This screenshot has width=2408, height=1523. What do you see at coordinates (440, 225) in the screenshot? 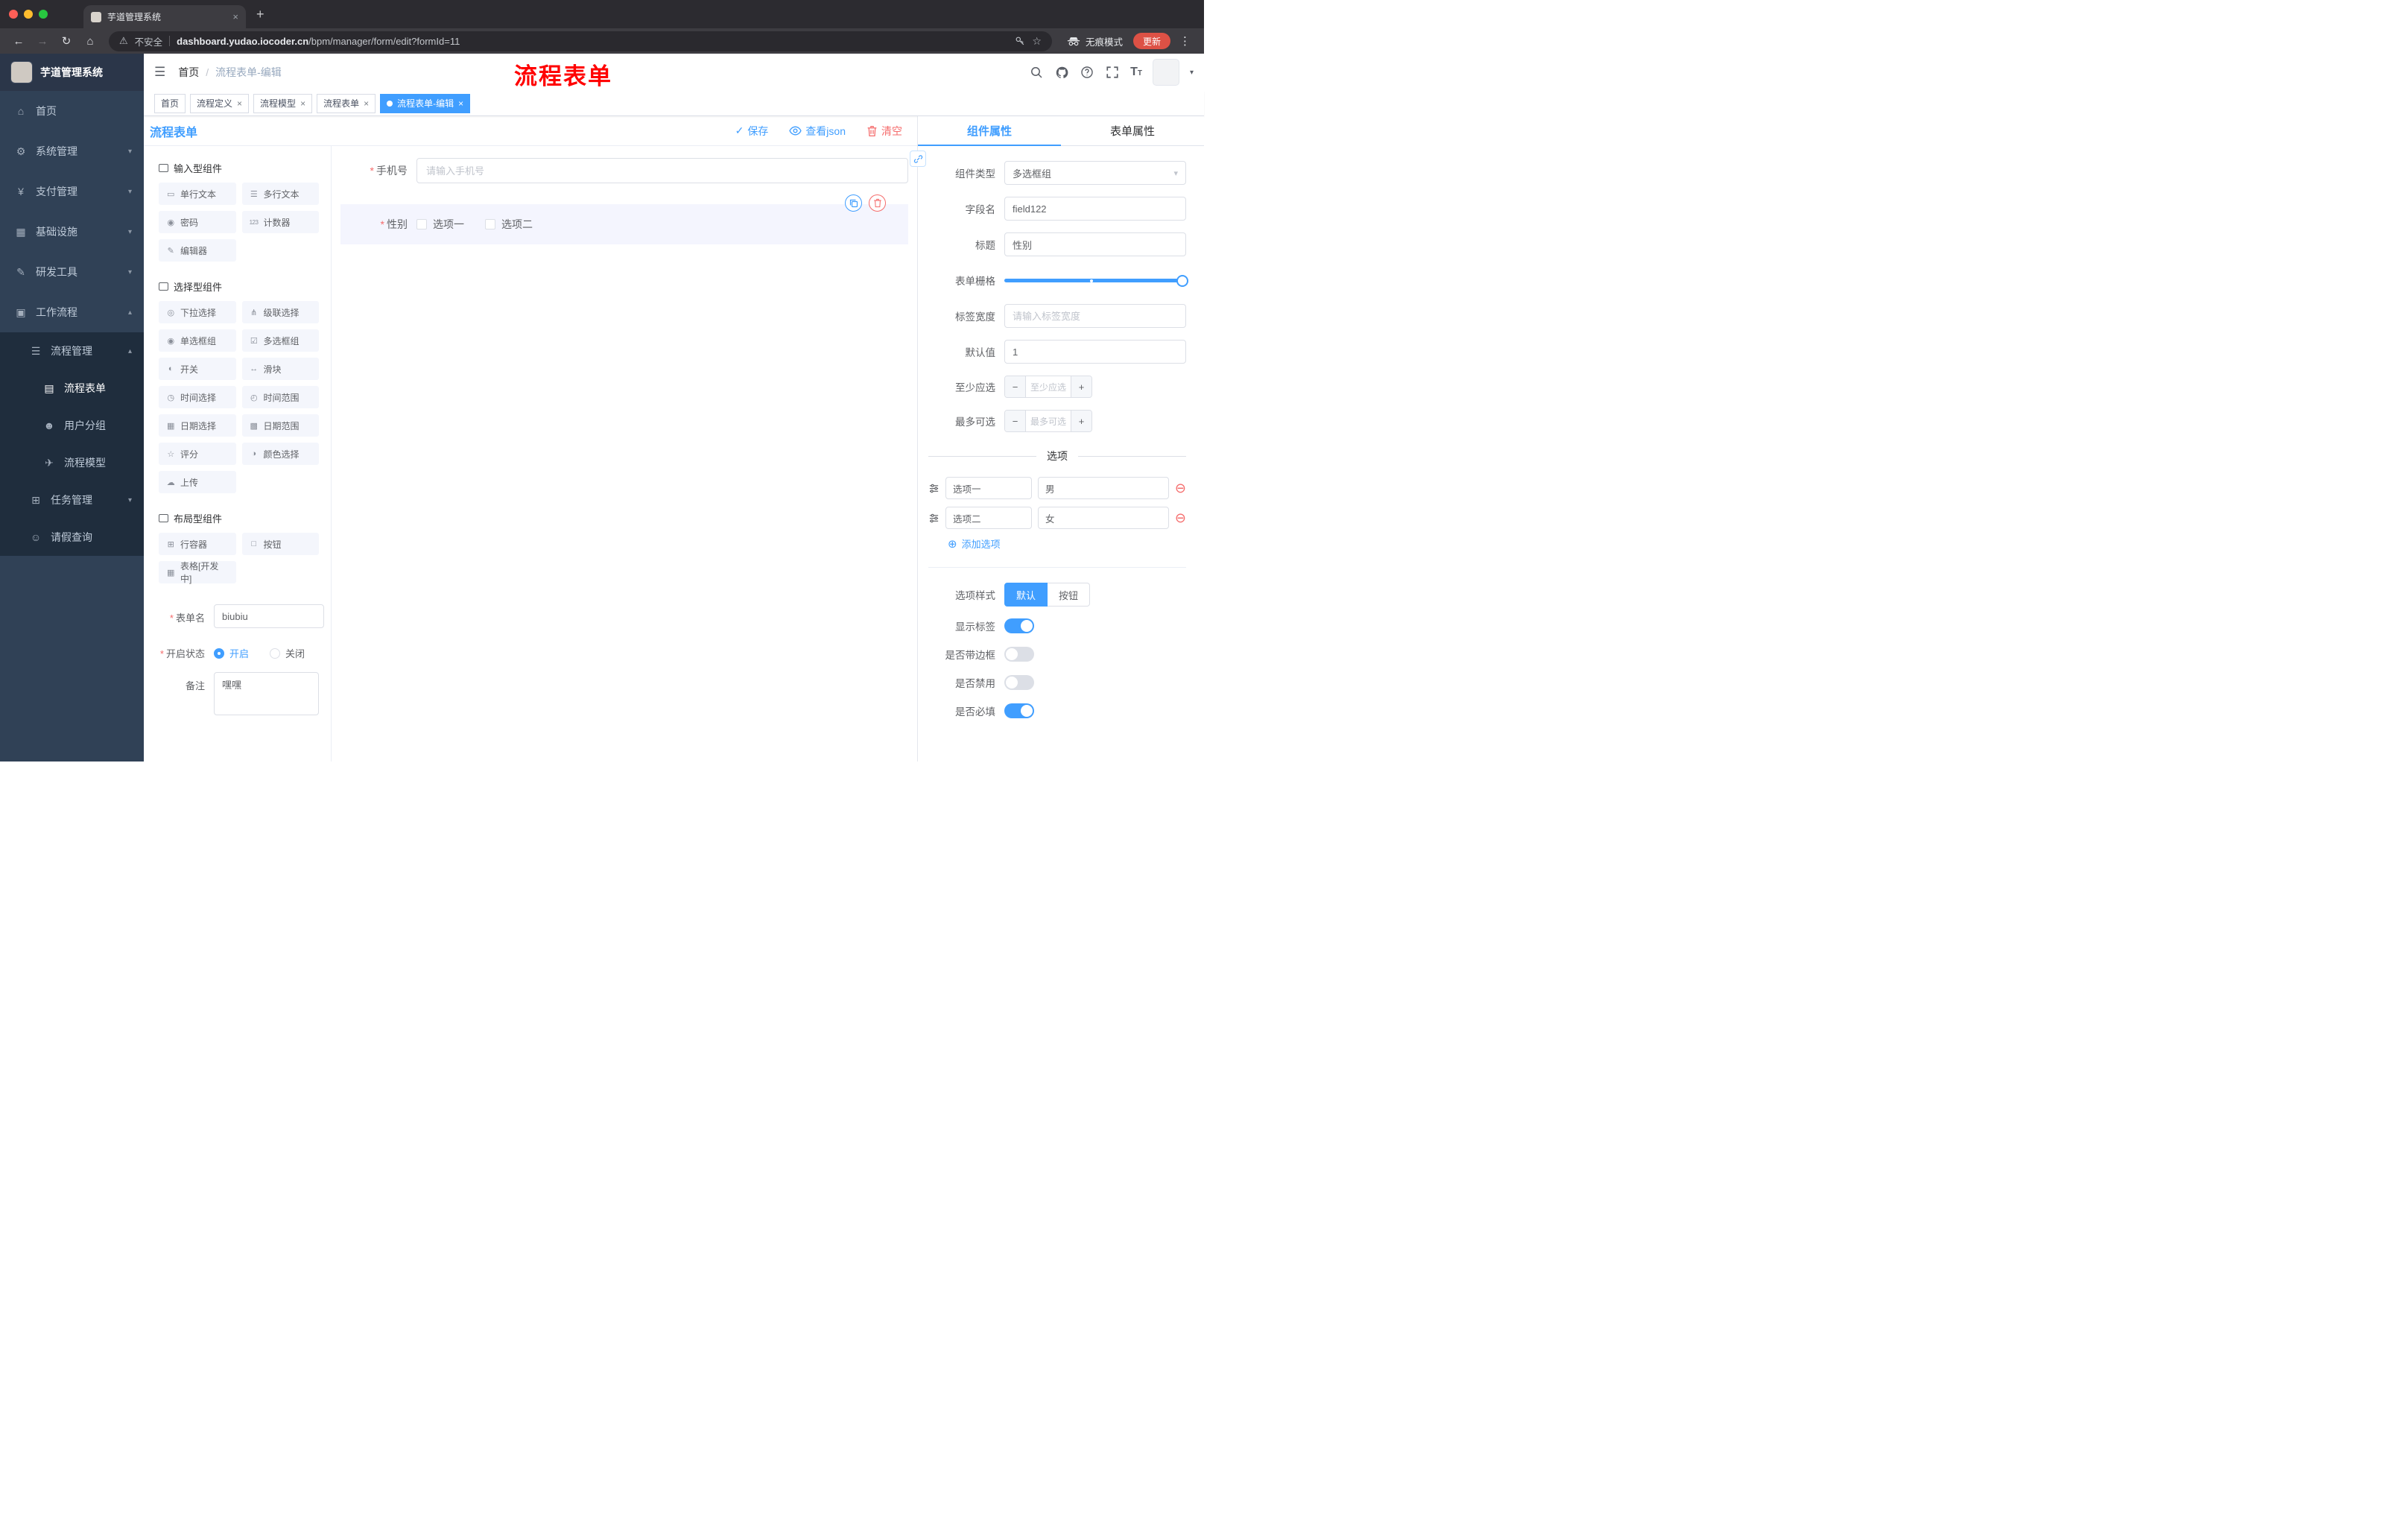
I see `checkbox-option-1: 选项一` at bounding box center [440, 225].